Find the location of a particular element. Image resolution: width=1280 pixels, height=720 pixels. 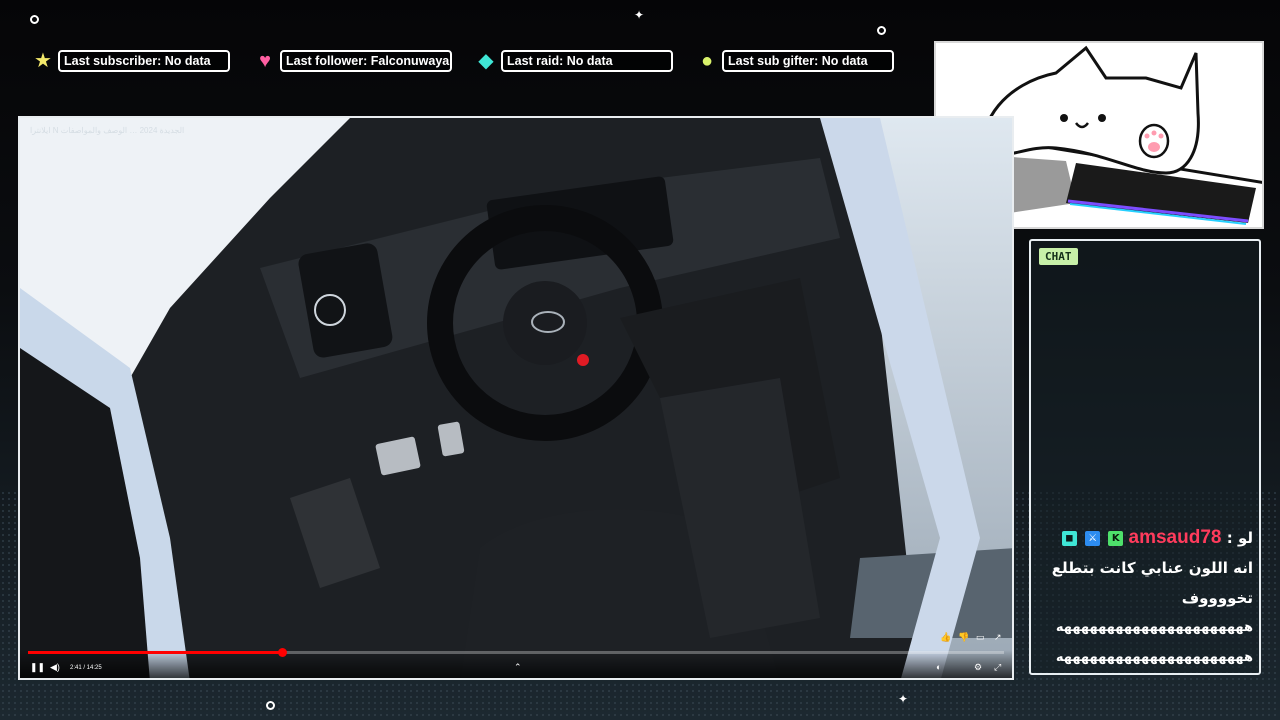

like-icon: 👍 is located at coordinates (945, 637).